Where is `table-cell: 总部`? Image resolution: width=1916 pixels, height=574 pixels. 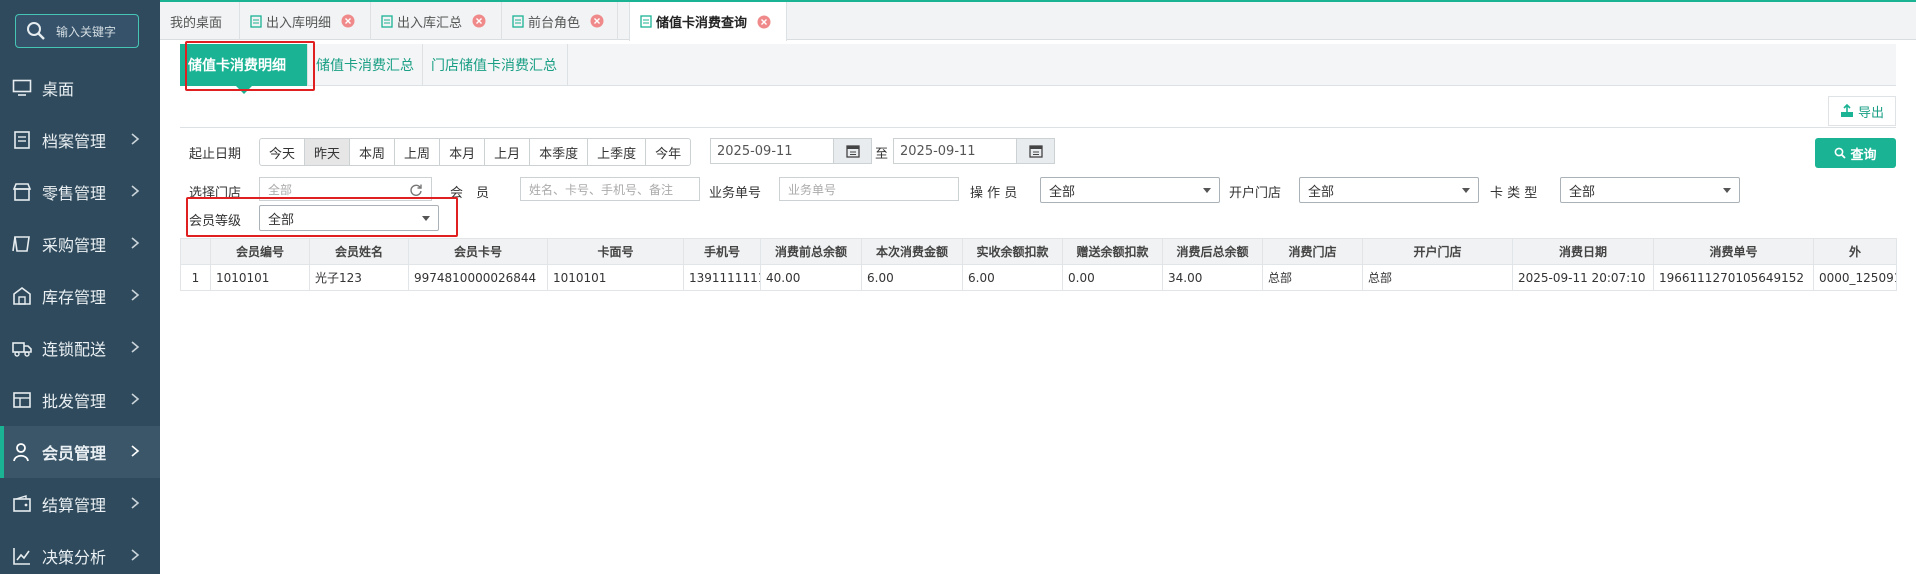
table-cell: 总部 is located at coordinates (1312, 277).